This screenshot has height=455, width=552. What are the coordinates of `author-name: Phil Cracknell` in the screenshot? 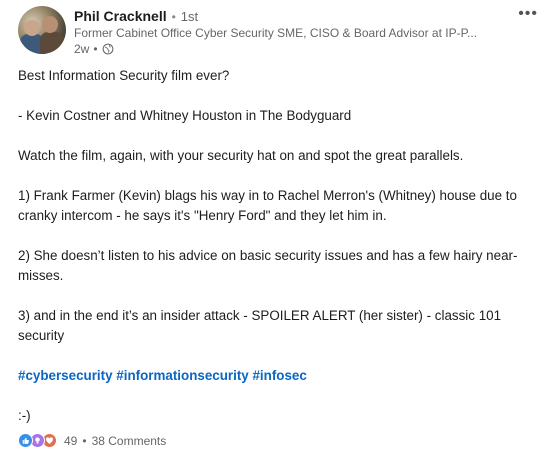 It's located at (120, 16).